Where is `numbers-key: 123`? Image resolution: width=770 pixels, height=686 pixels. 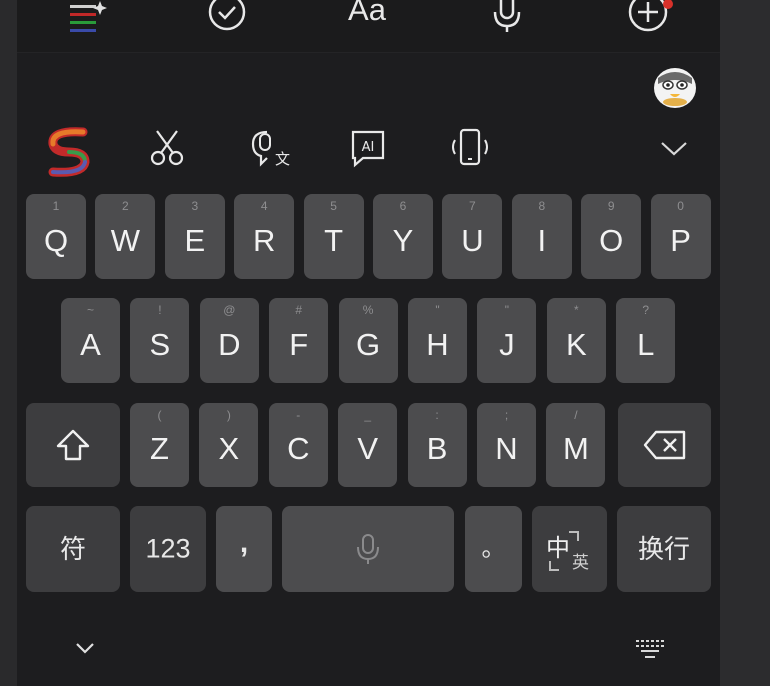 numbers-key: 123 is located at coordinates (168, 549).